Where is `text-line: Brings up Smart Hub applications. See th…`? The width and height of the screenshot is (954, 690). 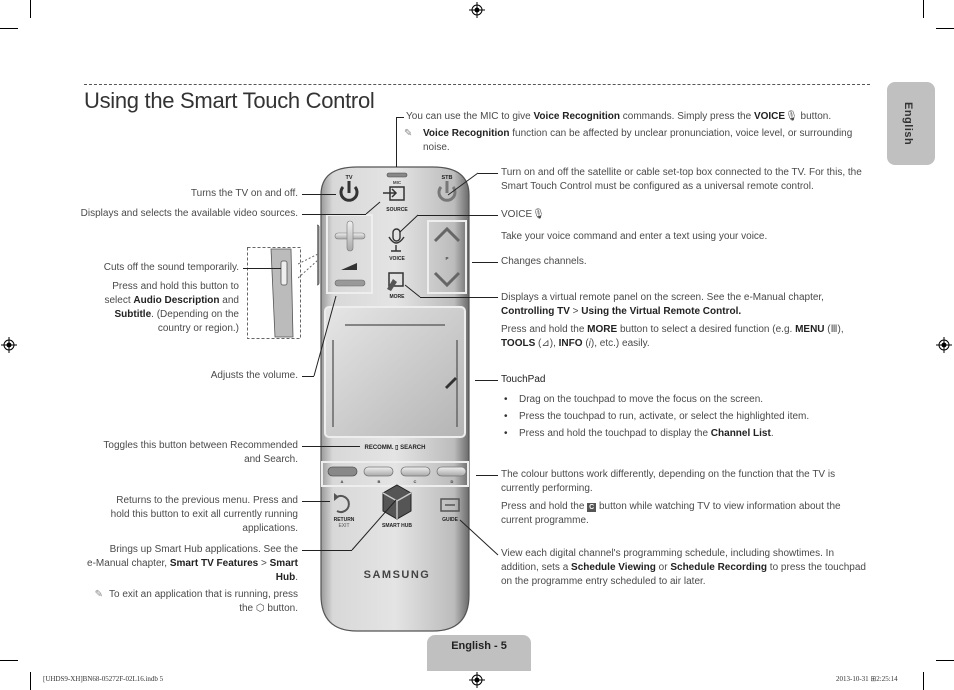
text-line: Brings up Smart Hub applications. See th… is located at coordinates (203, 549).